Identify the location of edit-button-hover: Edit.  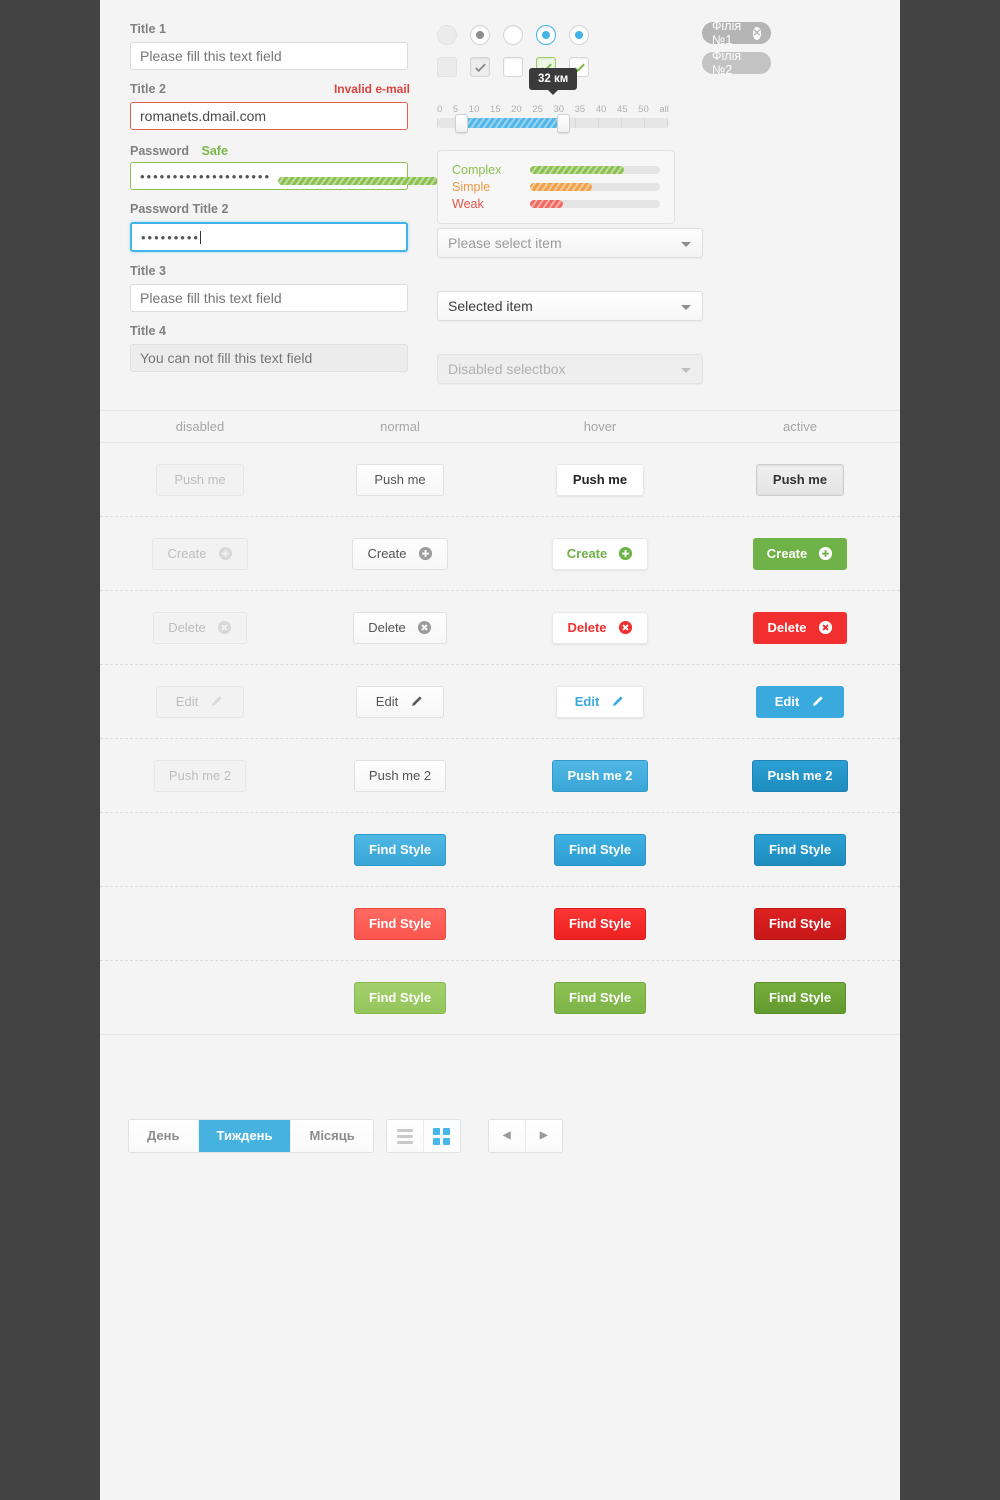
(600, 701).